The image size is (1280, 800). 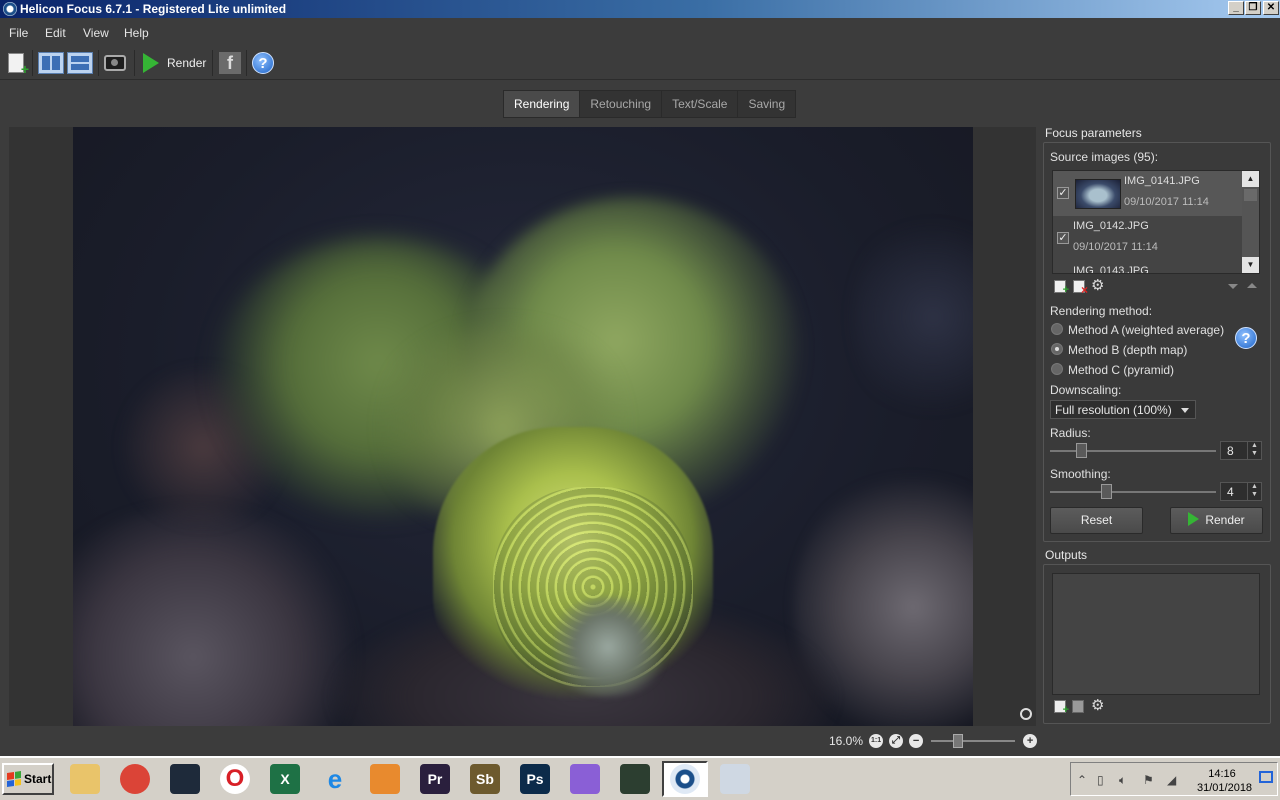 What do you see at coordinates (1133, 491) in the screenshot?
I see `smoothing-slider` at bounding box center [1133, 491].